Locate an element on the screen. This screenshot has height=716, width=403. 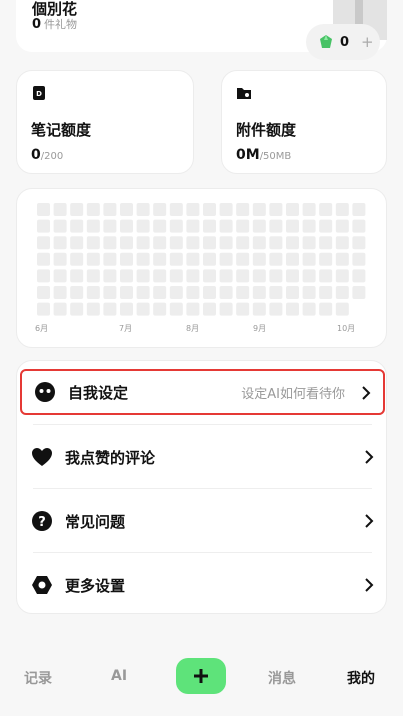
tab-ai: AI is located at coordinates (119, 676).